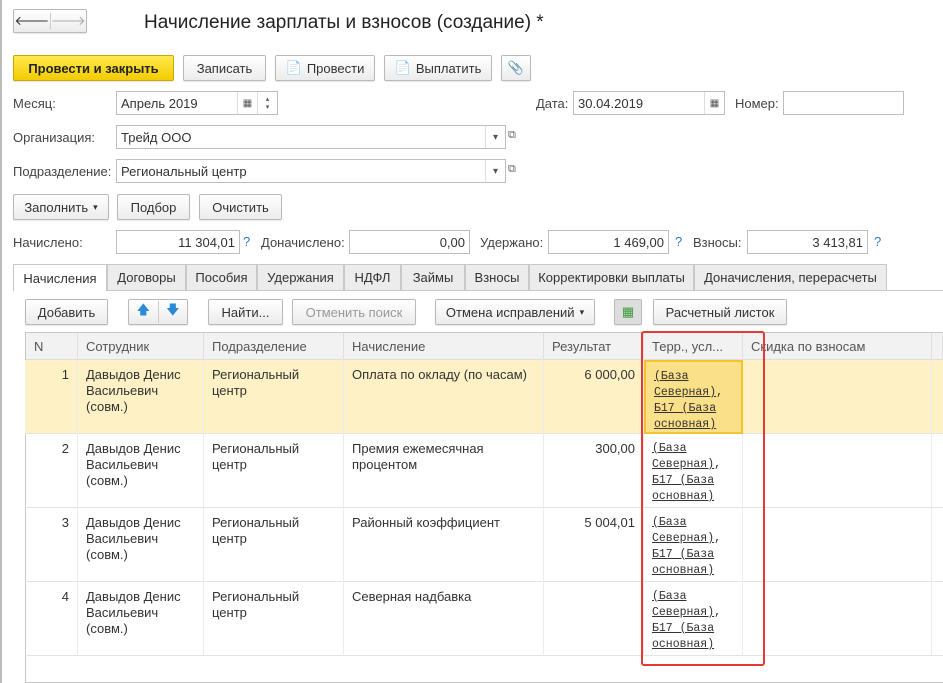  I want to click on tab-benefits: Пособия, so click(221, 277).